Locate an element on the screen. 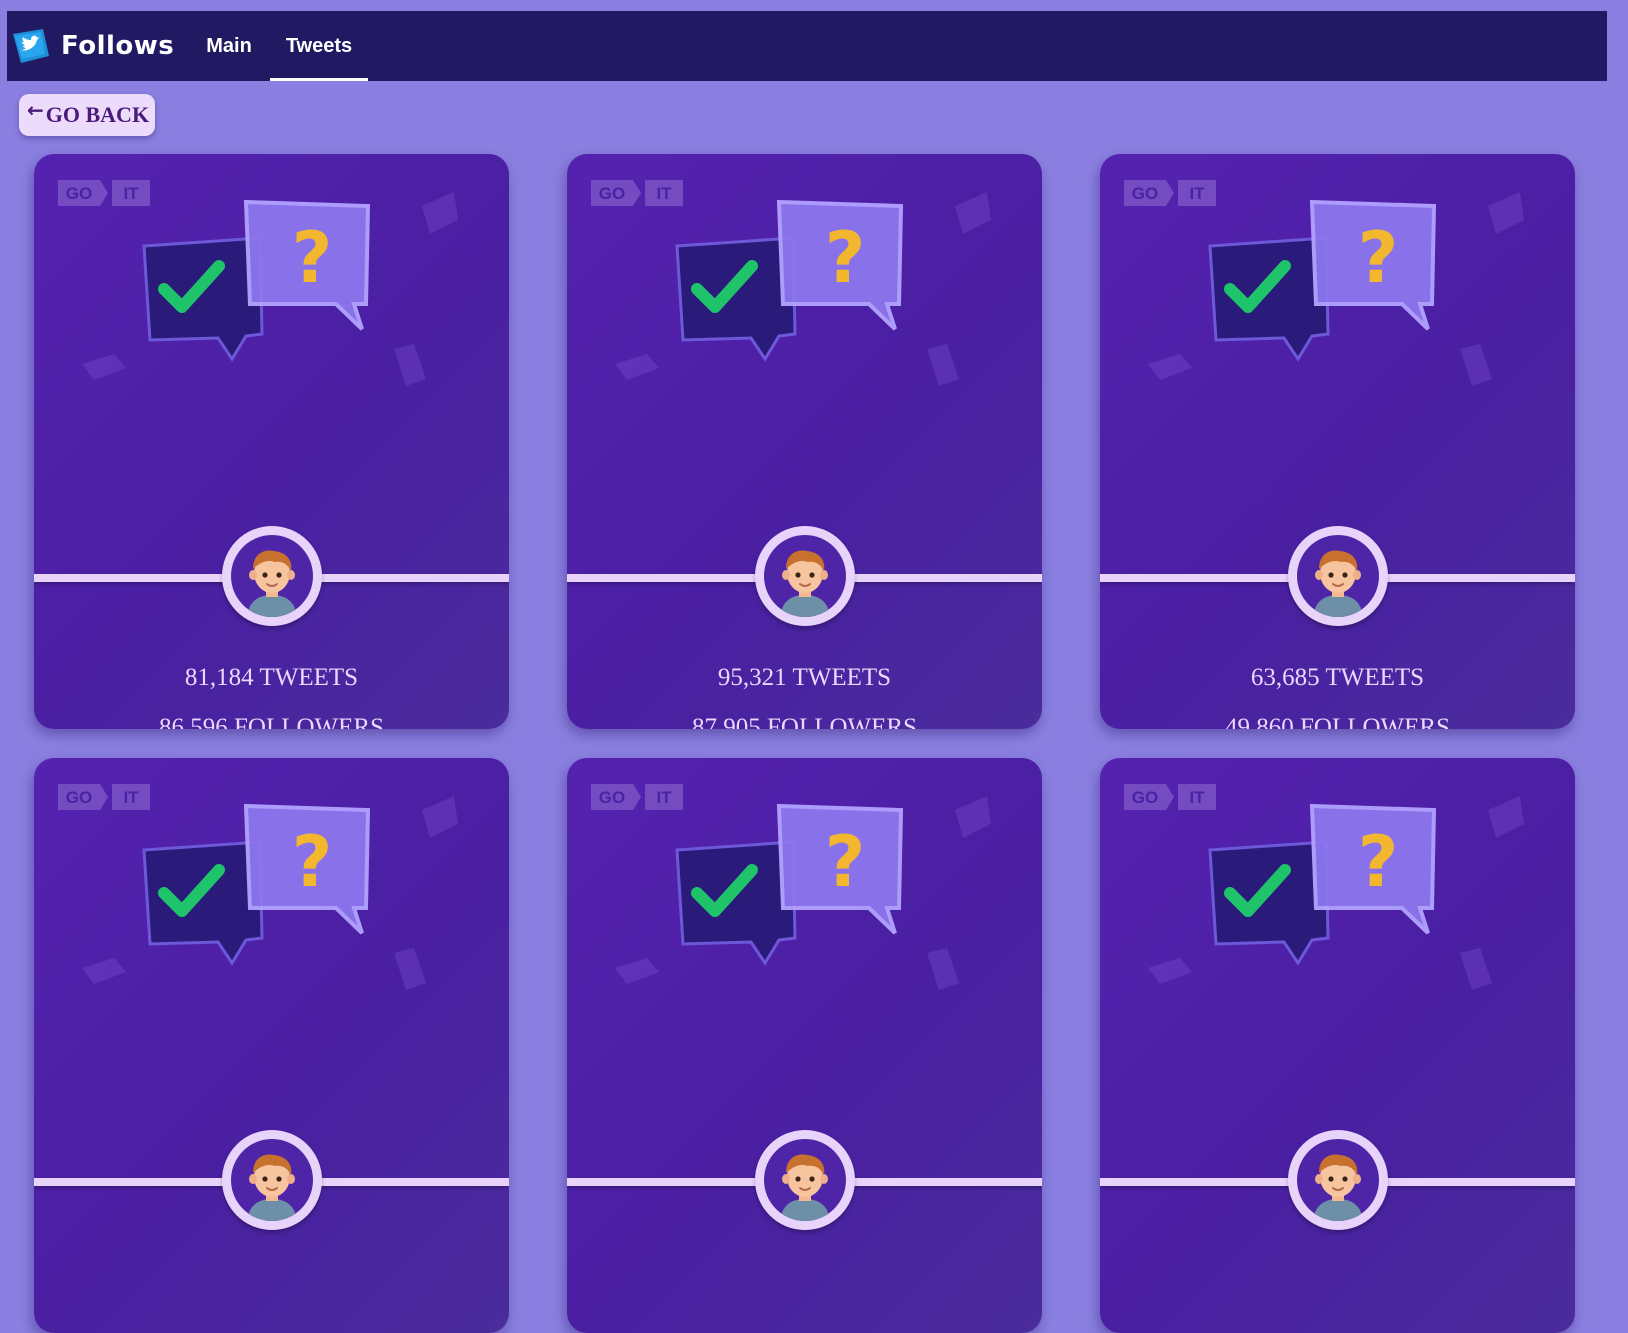 The width and height of the screenshot is (1628, 1333). followers-count: 86,596 FOLLOWERS is located at coordinates (271, 721).